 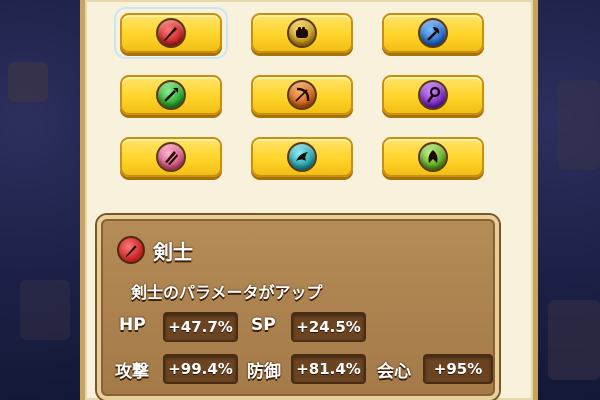 I want to click on class-button-lancer, so click(x=171, y=95).